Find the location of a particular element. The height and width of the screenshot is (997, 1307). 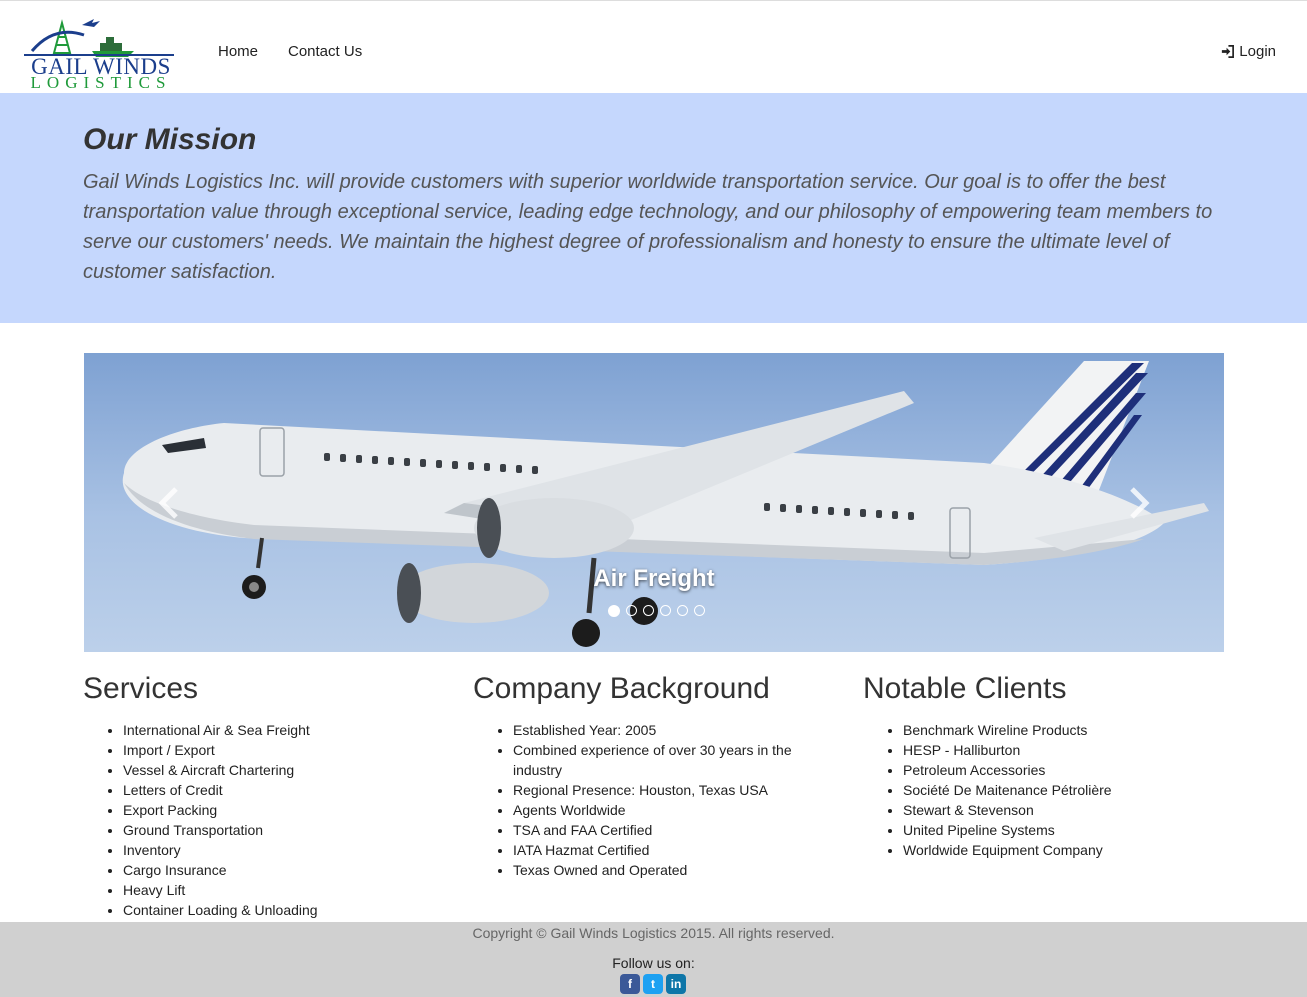

list-item: Inventory is located at coordinates (283, 850).